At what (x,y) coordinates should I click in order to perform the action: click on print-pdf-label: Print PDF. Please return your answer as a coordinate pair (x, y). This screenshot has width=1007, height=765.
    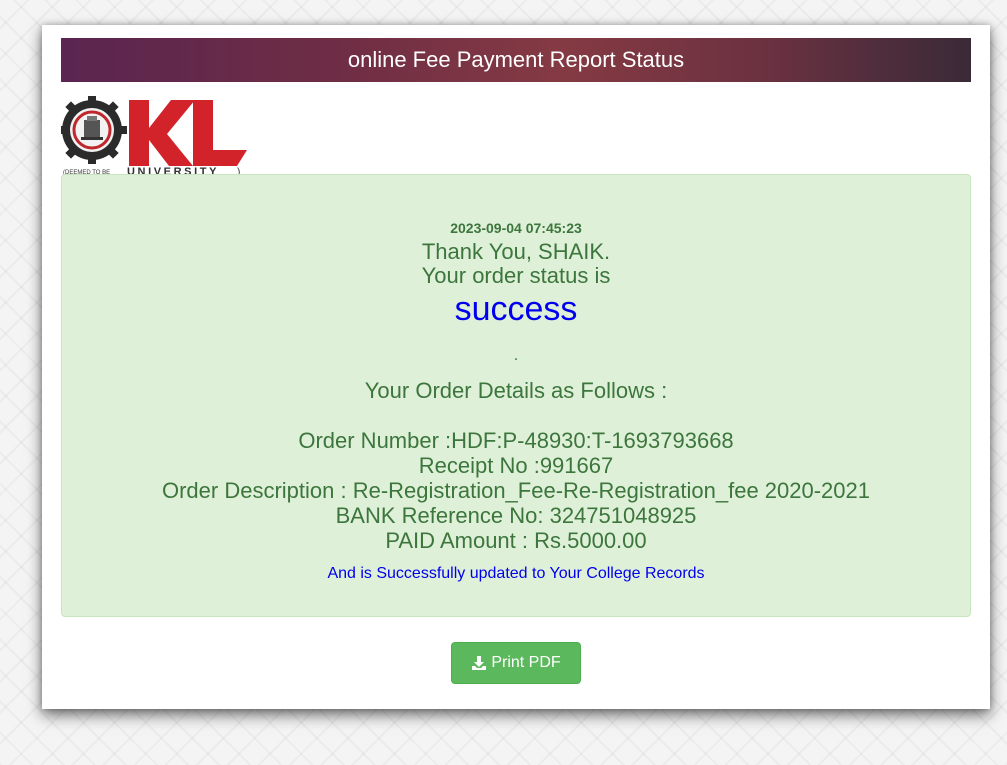
    Looking at the image, I should click on (526, 662).